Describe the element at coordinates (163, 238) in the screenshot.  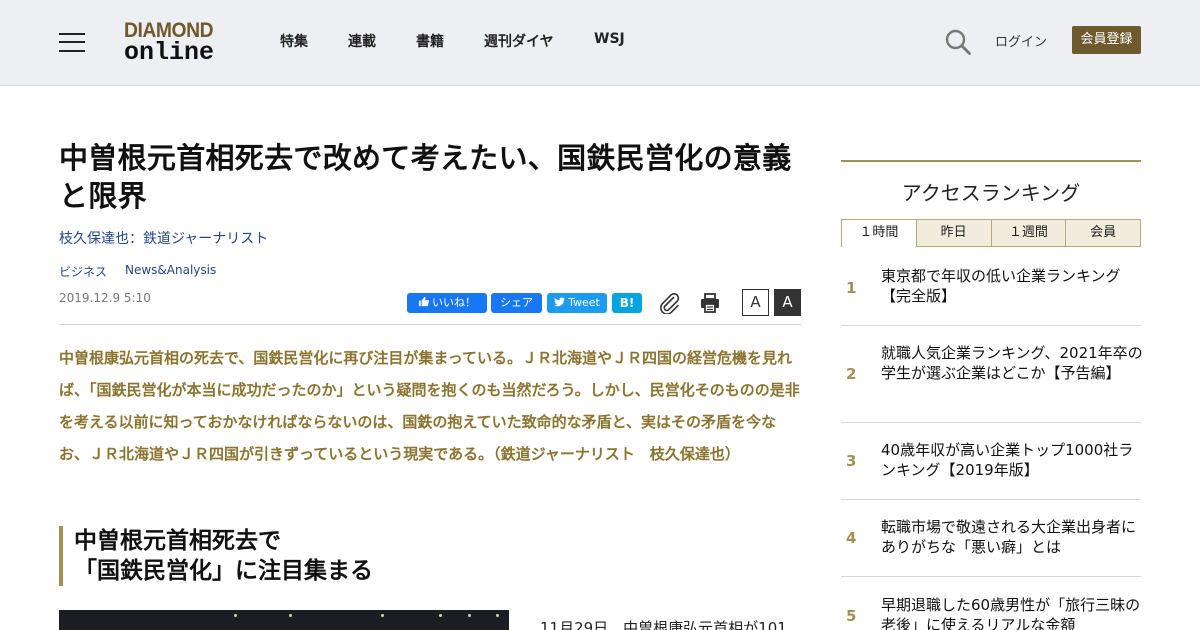
I see `article-author: 枝久保達也：鉄道ジャーナリスト` at that location.